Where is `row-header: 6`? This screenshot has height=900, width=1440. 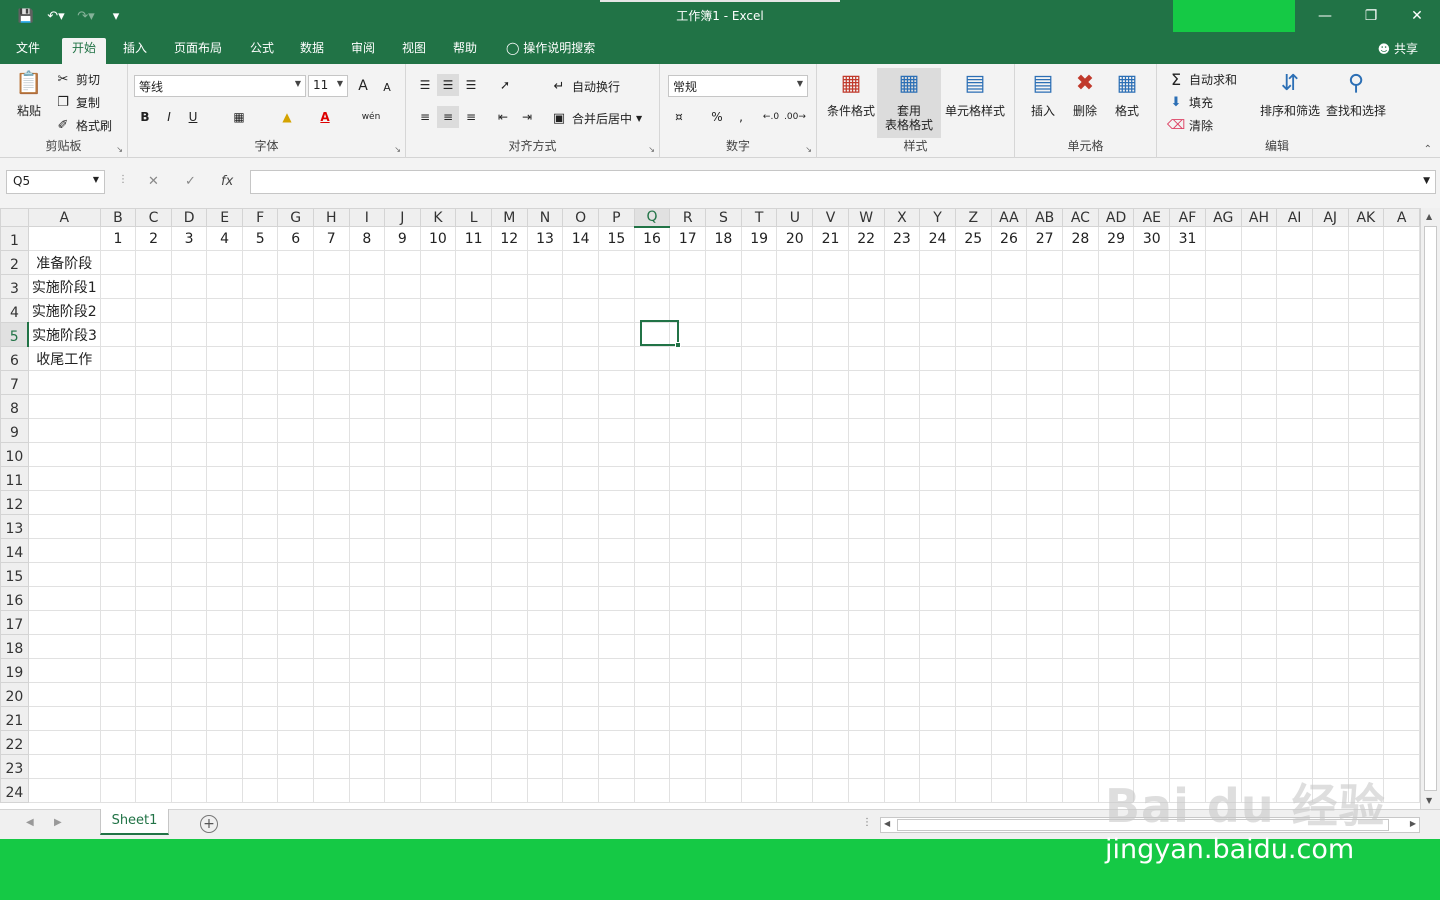
row-header: 6 is located at coordinates (14, 358).